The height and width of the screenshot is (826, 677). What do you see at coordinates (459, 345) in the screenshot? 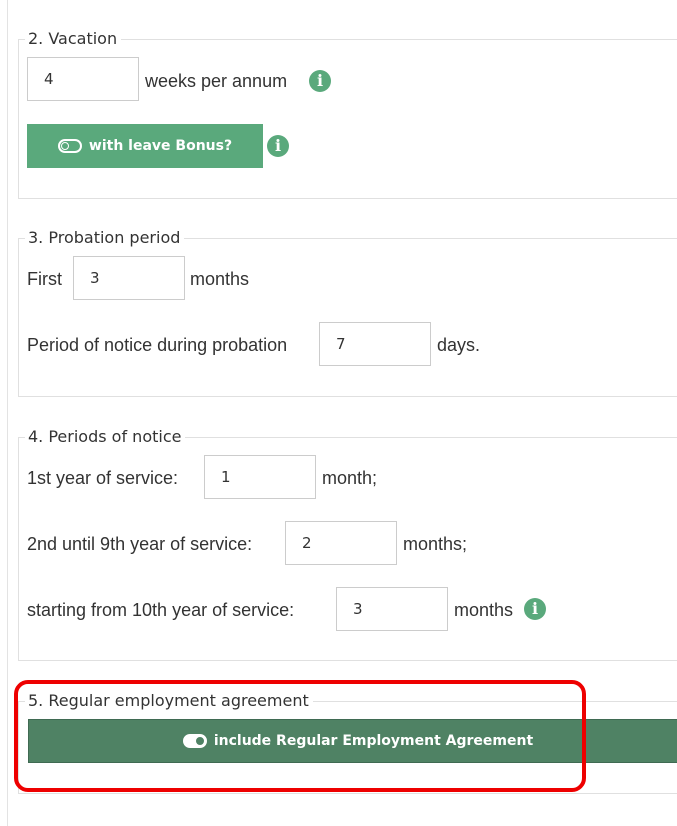
I see `probation-days-label: days.` at bounding box center [459, 345].